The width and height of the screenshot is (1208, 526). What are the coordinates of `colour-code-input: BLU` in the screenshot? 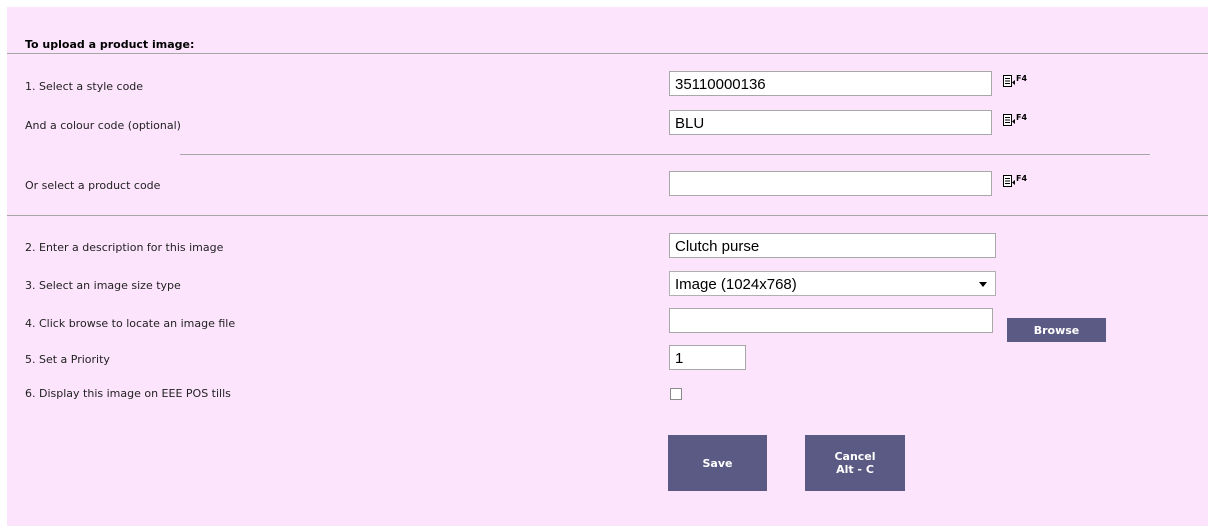 It's located at (830, 122).